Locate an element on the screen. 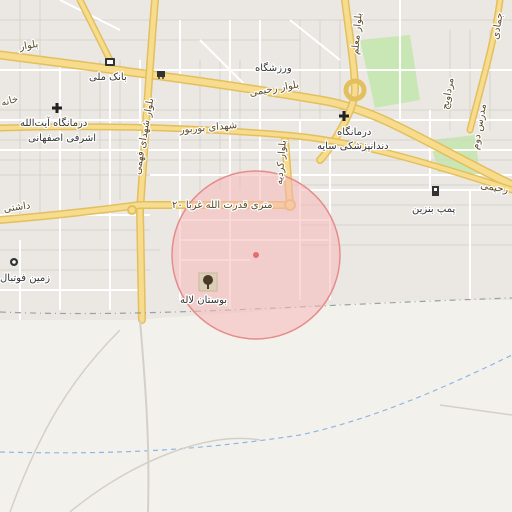 The width and height of the screenshot is (512, 512). poi-label-varzeshgah: ورزشگاه is located at coordinates (273, 68).